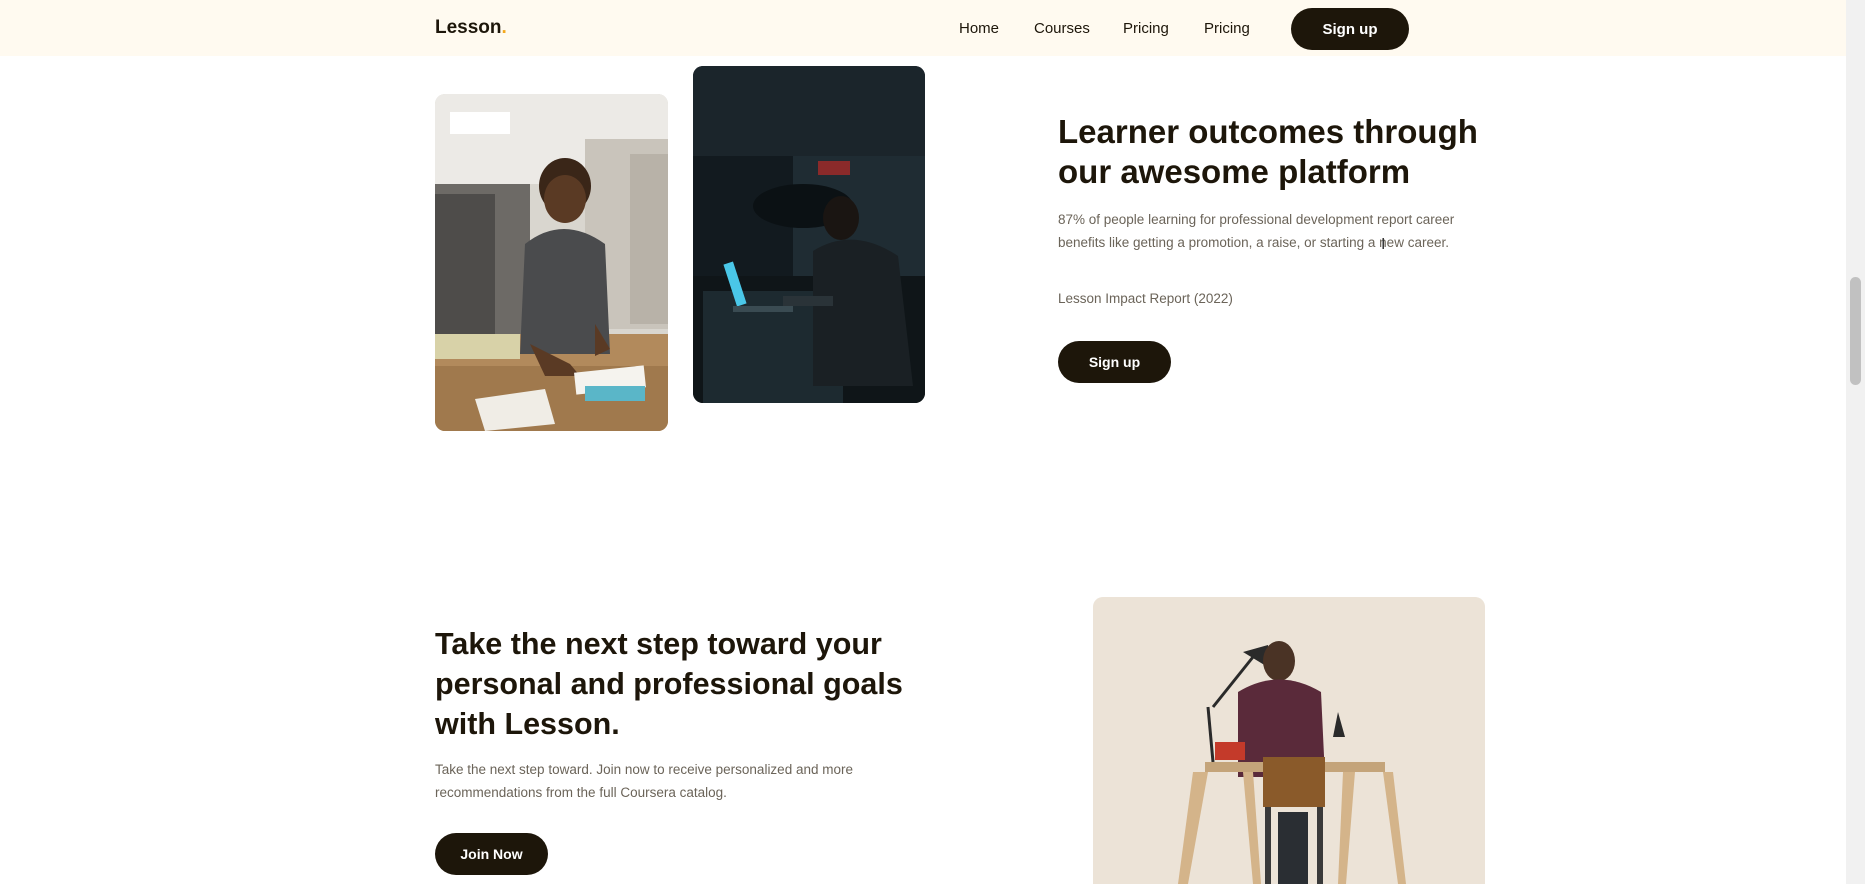 The width and height of the screenshot is (1865, 884). I want to click on nav-link-home: Home, so click(979, 28).